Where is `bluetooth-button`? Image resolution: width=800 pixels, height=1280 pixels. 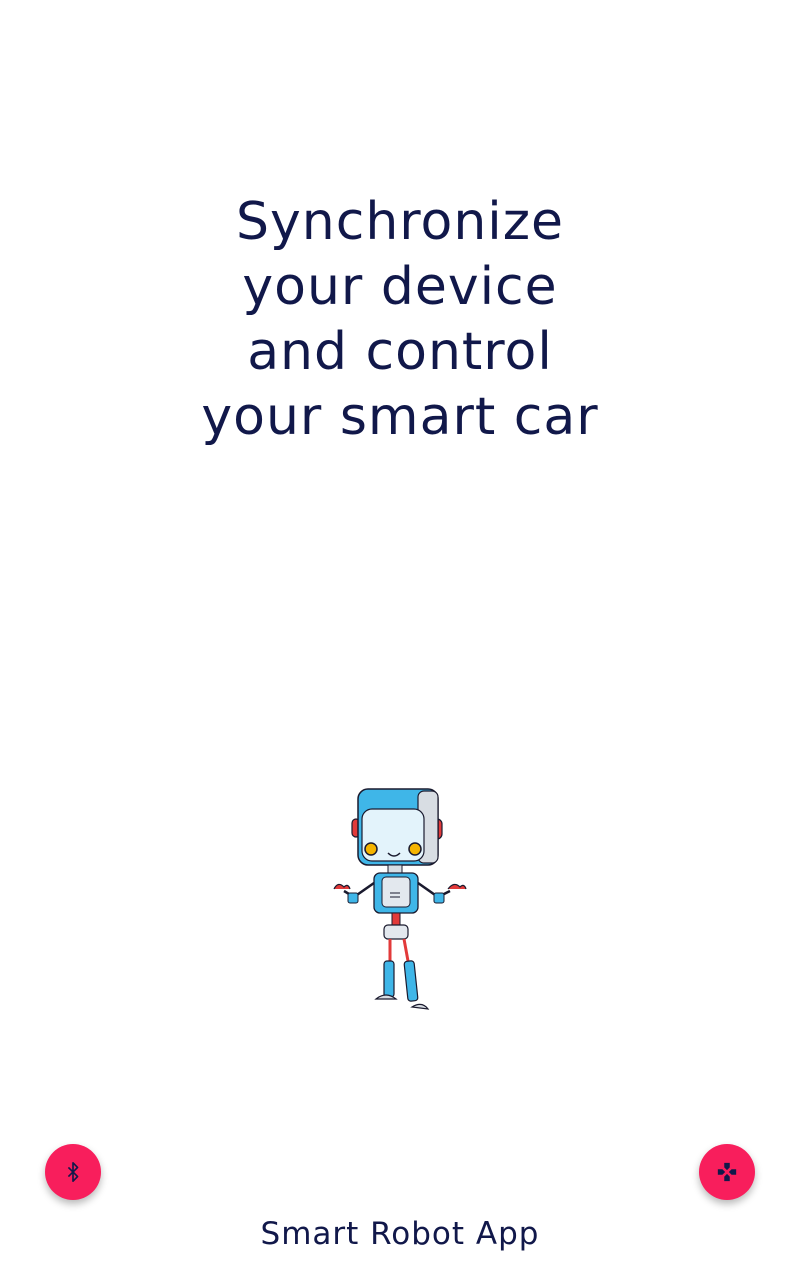 bluetooth-button is located at coordinates (73, 1172).